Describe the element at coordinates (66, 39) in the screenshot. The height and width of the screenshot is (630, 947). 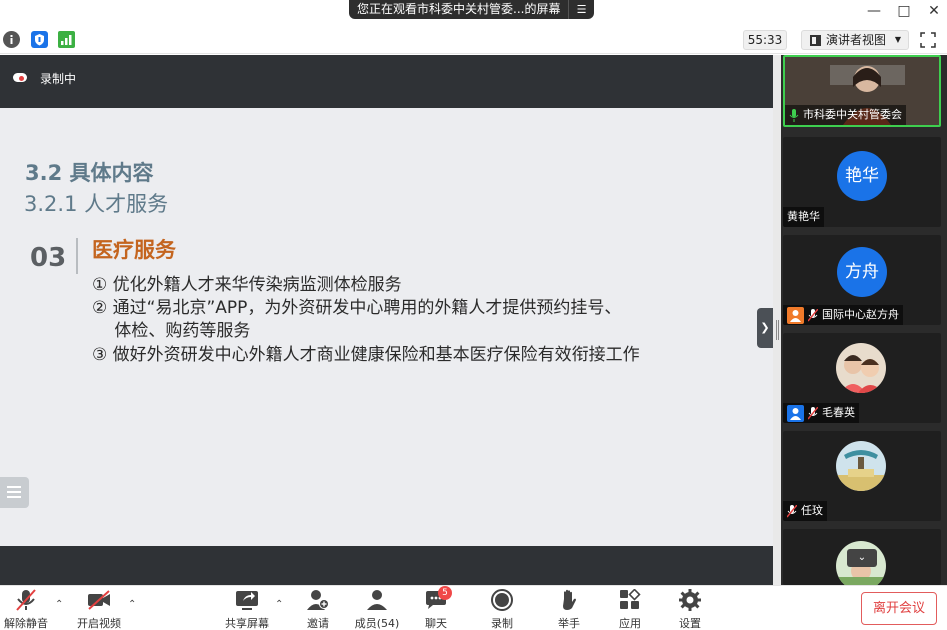
I see `signal-strength-icon` at that location.